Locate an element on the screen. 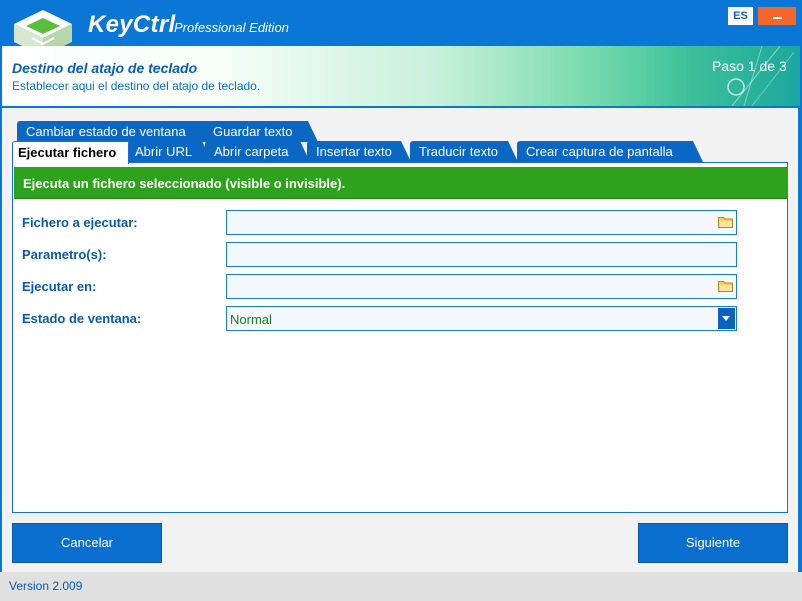 This screenshot has width=802, height=601. tab-insertar-texto: Insertar texto is located at coordinates (359, 151).